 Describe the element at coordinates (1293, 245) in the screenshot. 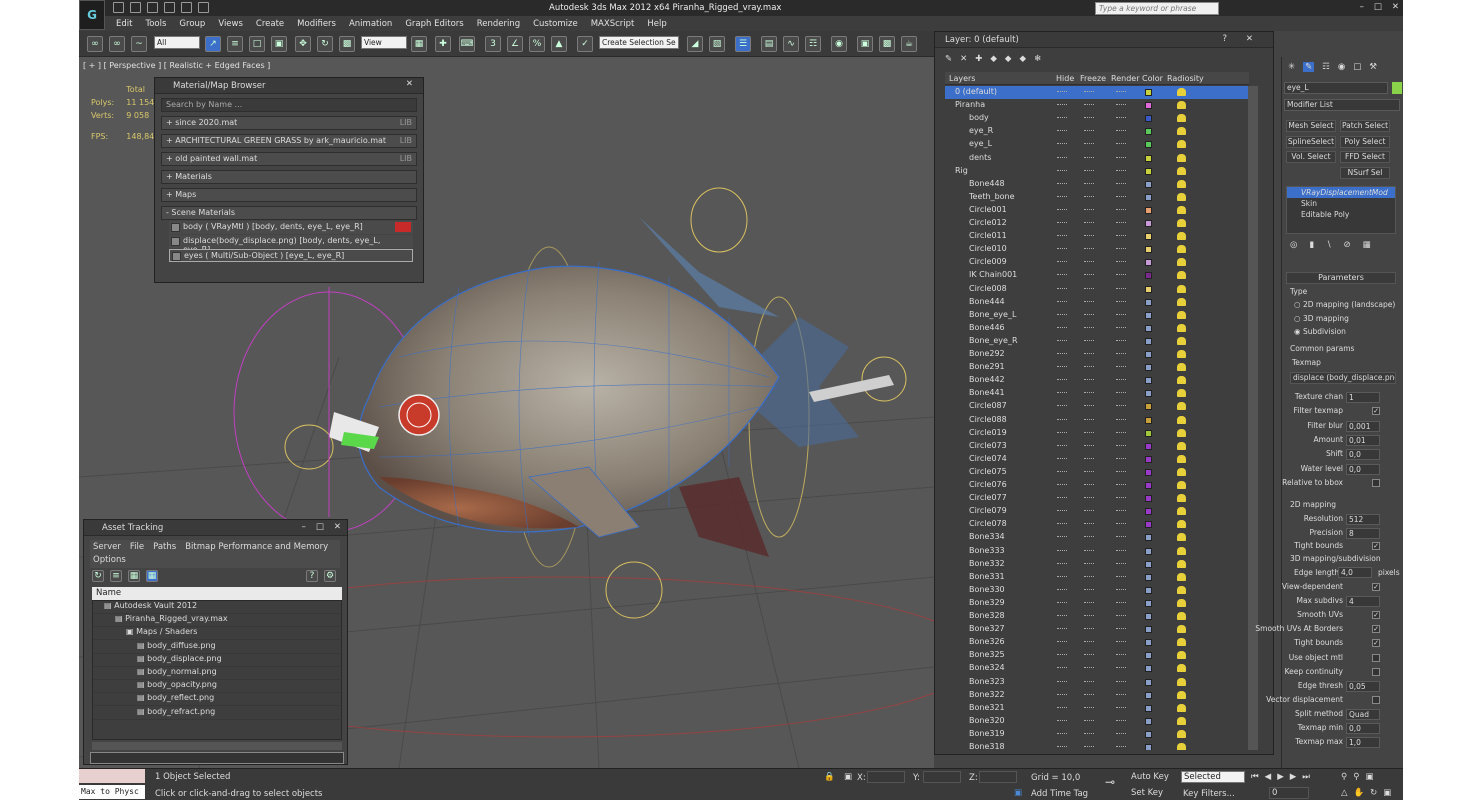

I see `pin-stack-icon: ◎` at that location.